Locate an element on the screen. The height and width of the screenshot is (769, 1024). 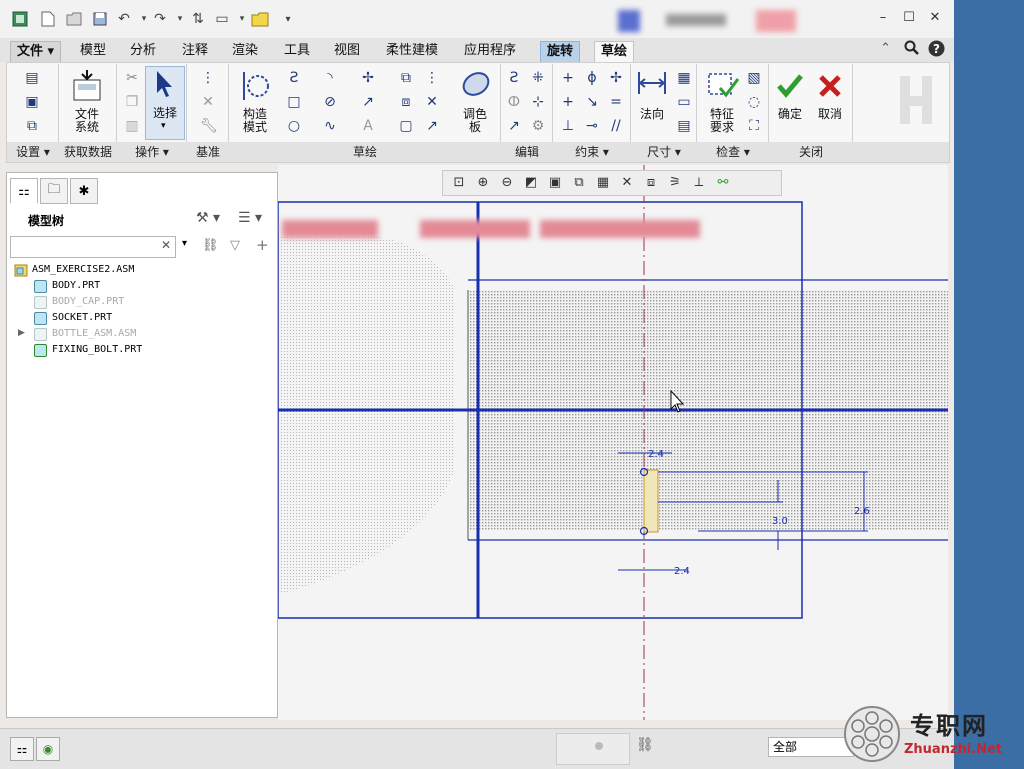
parallel-constraint-icon: // is located at coordinates (616, 126).